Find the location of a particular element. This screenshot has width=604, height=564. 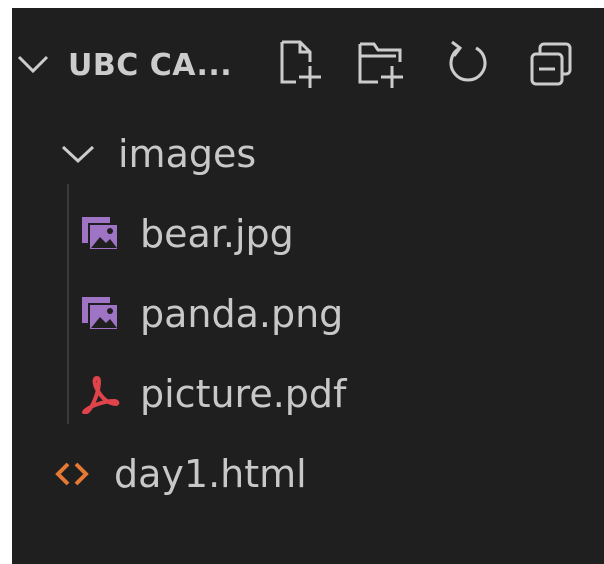

refresh-icon is located at coordinates (468, 61).